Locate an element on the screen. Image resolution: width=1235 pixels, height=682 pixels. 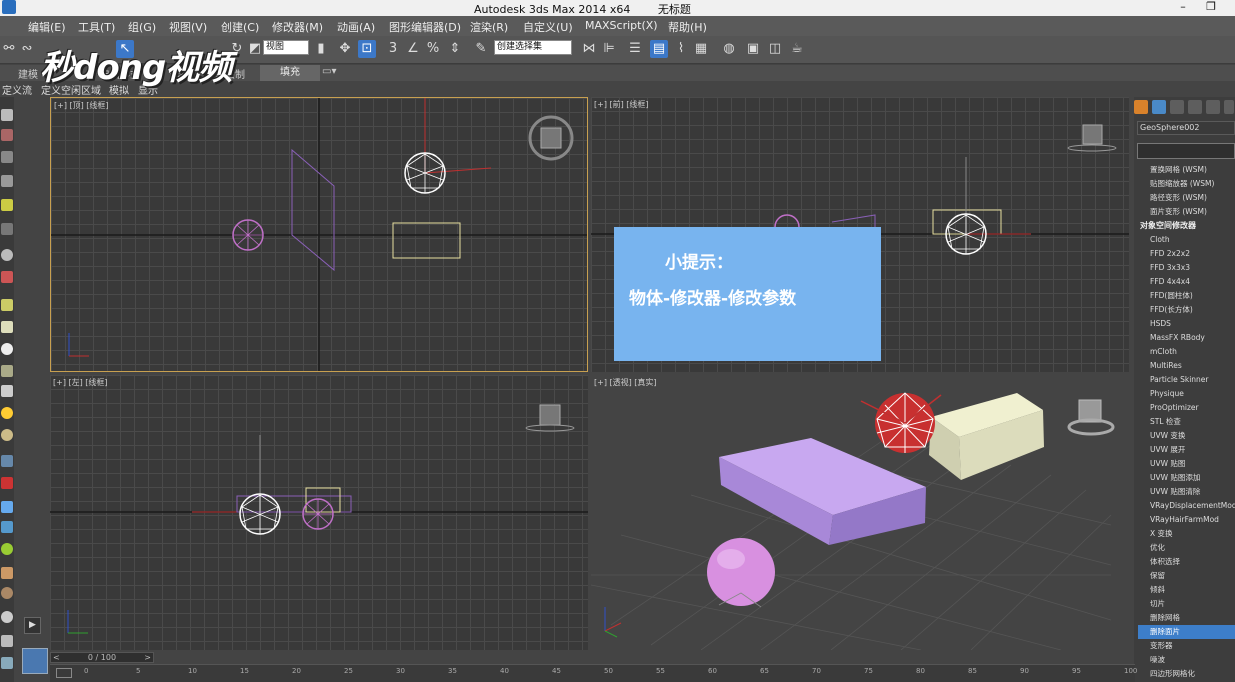
timeline-config-icon is located at coordinates (64, 673).